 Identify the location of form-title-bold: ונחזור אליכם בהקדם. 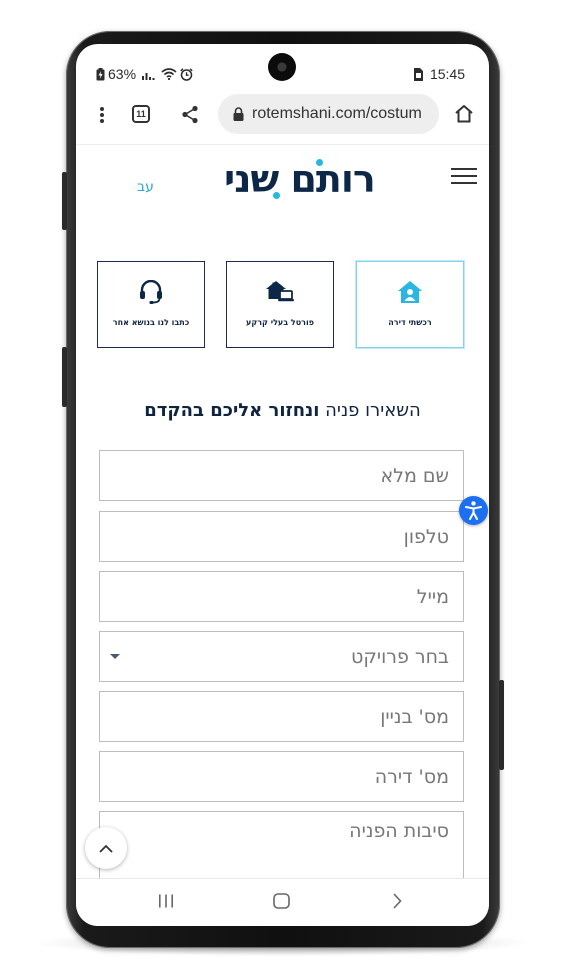
(232, 410).